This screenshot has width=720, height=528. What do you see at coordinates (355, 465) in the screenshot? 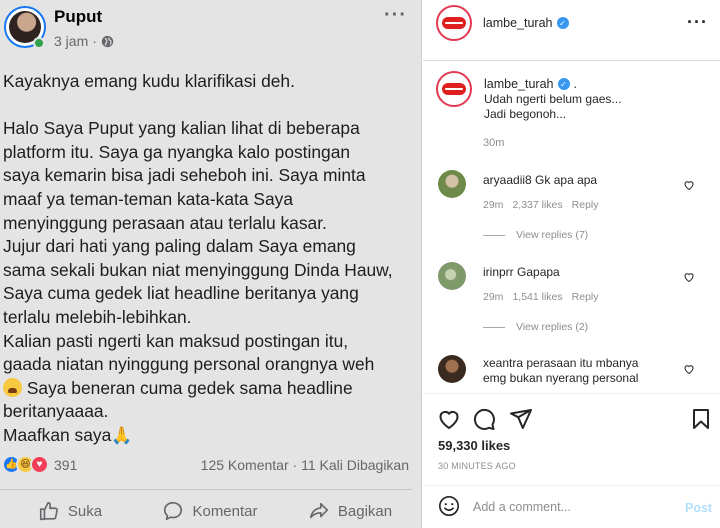
I see `share-count-link: 11 Kali Dibagikan` at bounding box center [355, 465].